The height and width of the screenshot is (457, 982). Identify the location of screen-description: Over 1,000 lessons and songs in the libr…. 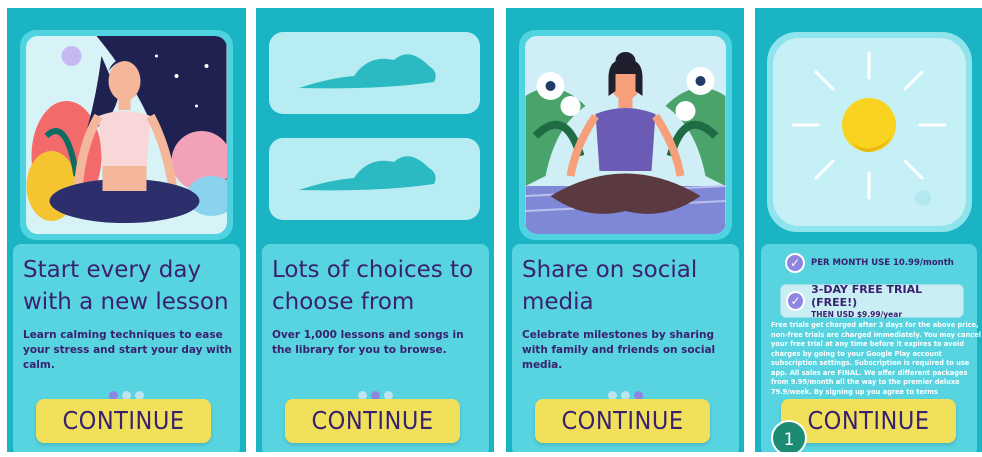
(368, 342).